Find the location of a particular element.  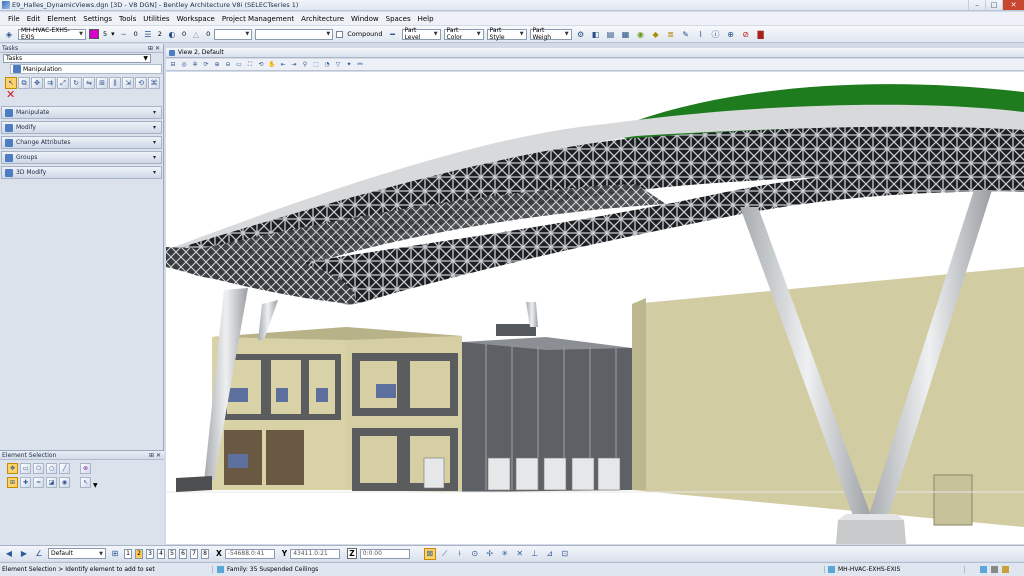

chevron-down-icon: ▼ is located at coordinates (95, 485).